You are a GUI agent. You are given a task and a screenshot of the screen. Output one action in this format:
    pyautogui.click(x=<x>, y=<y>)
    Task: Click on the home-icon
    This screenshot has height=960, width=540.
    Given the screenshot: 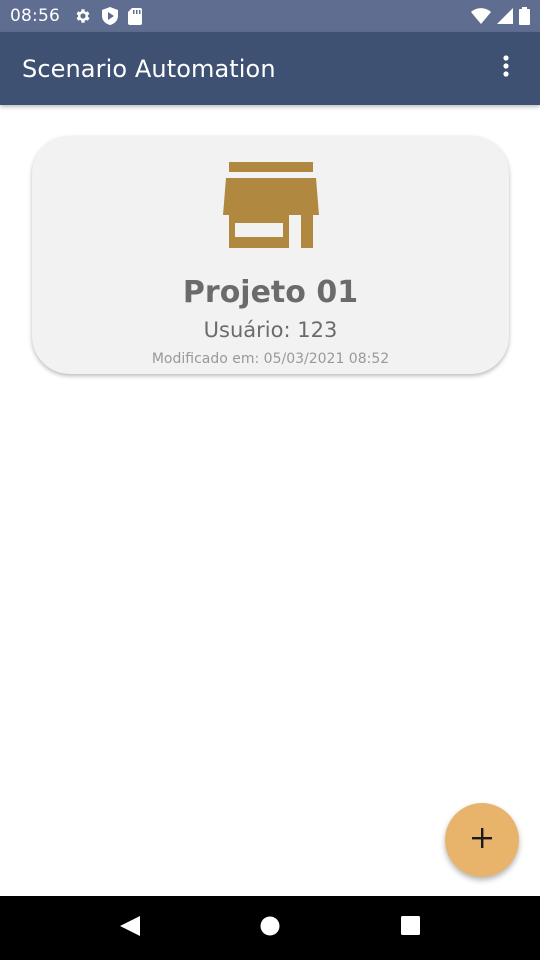 What is the action you would take?
    pyautogui.click(x=270, y=928)
    